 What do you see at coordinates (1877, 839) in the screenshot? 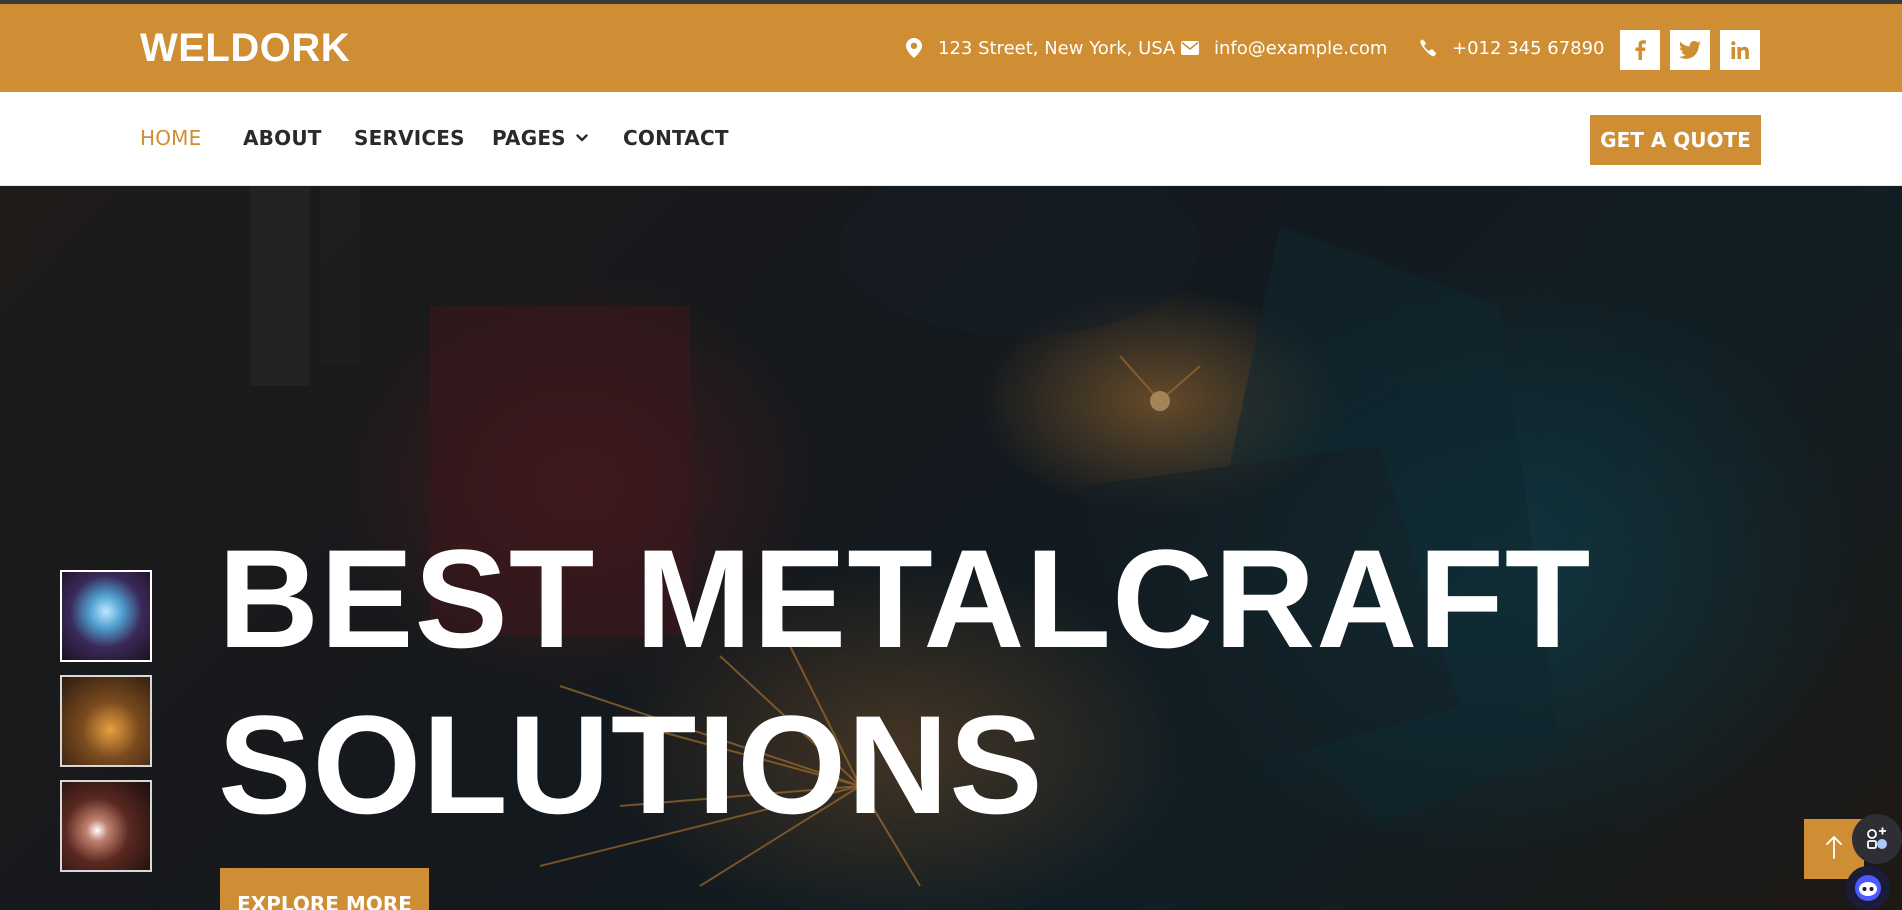
I see `extension-widget-icon` at bounding box center [1877, 839].